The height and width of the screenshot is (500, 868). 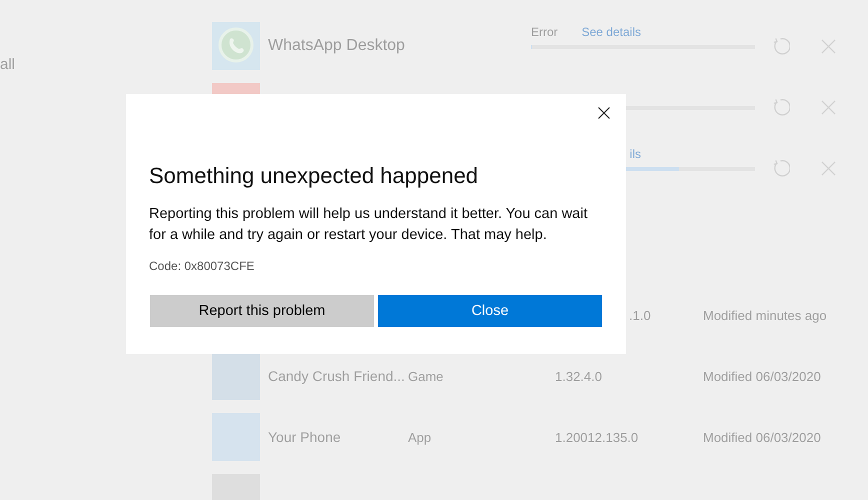 I want to click on app-type: Game, so click(x=426, y=376).